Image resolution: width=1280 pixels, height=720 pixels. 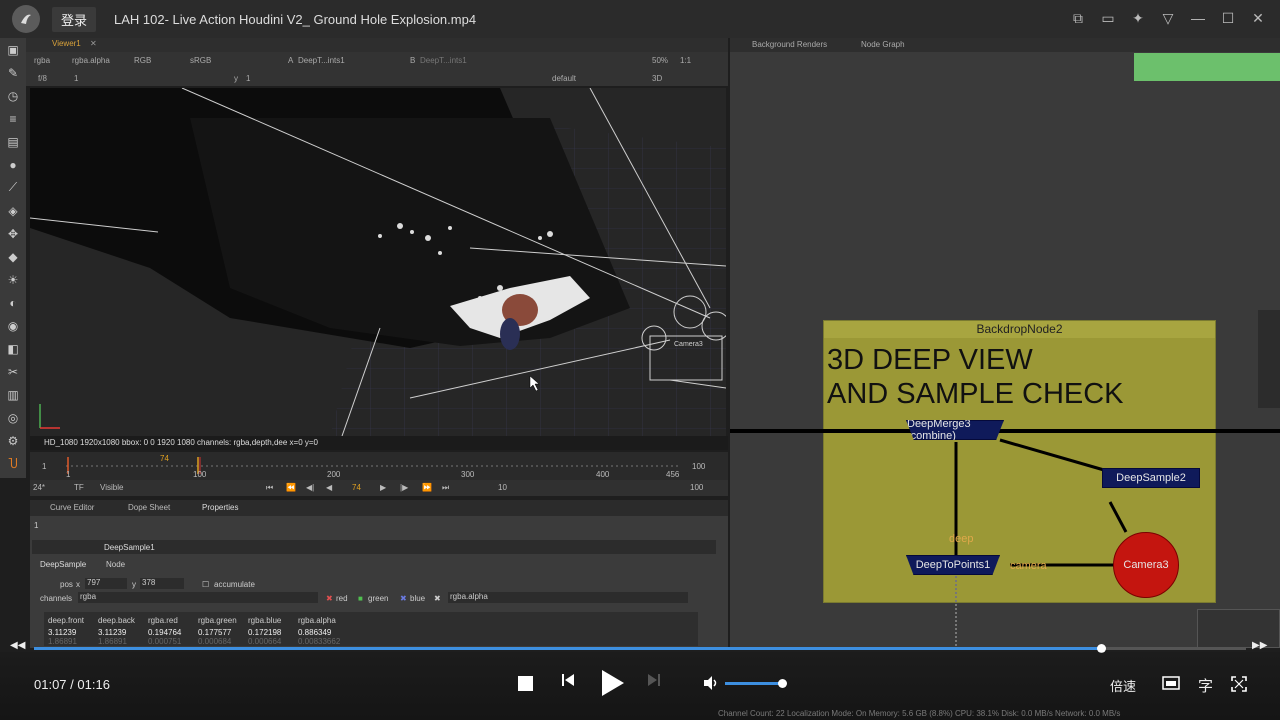 I want to click on furnace-tool-icon: ▥, so click(x=13, y=394).